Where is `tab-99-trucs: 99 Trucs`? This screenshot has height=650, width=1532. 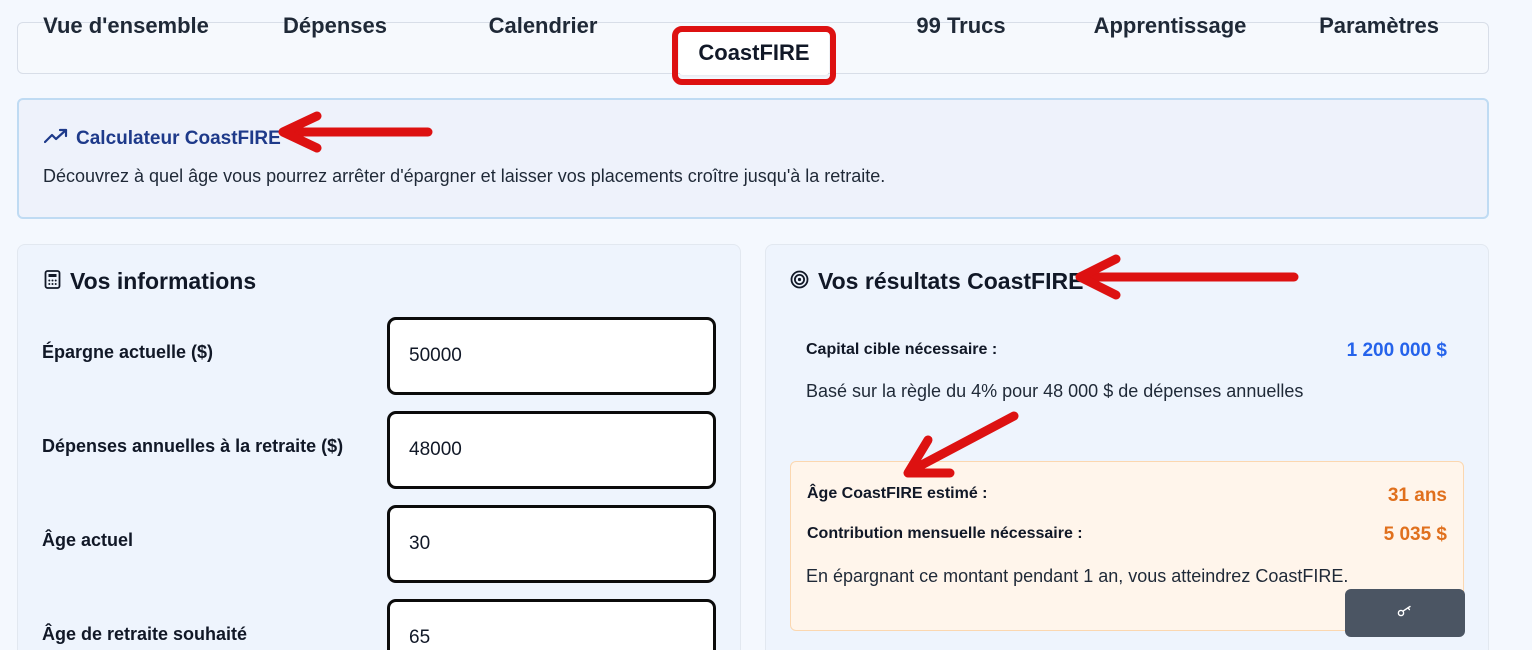
tab-99-trucs: 99 Trucs is located at coordinates (961, 26).